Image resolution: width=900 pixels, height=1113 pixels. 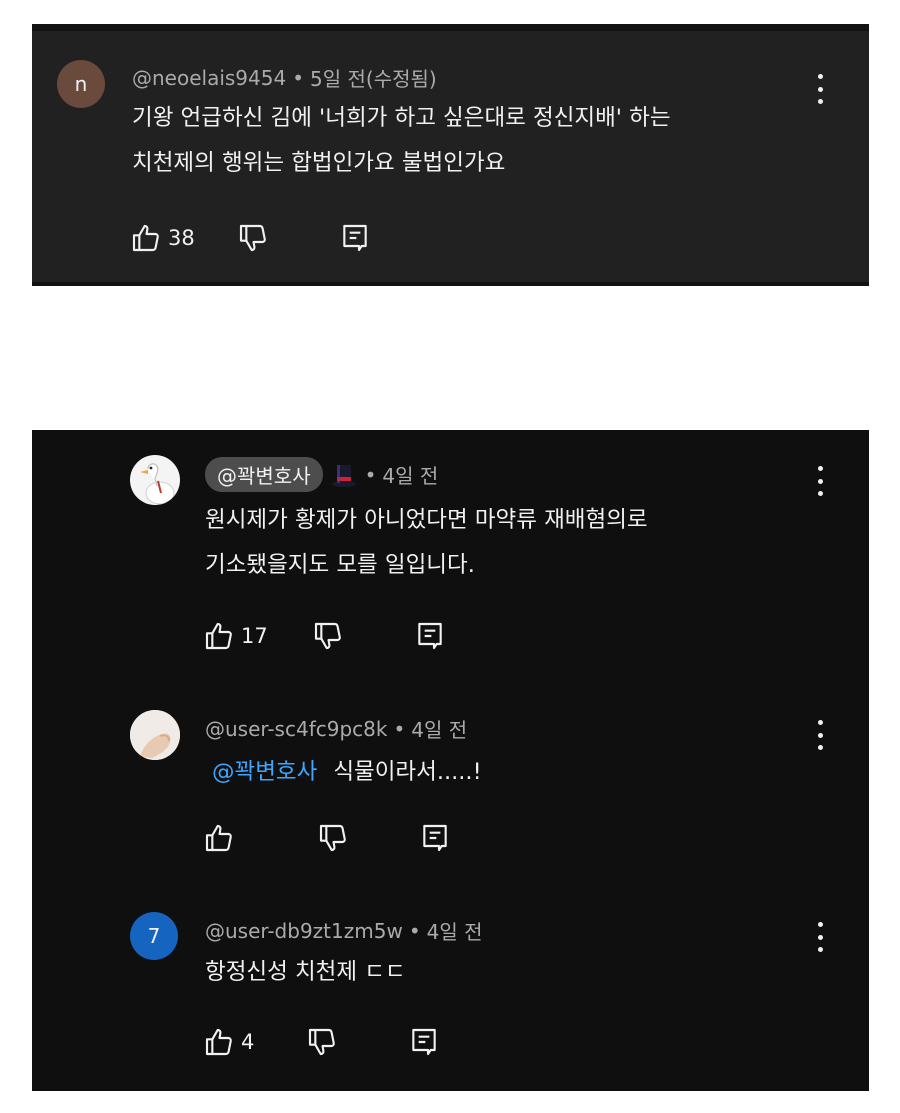 I want to click on comment-line: 항정신성 치천제 ㄷㄷ, so click(x=305, y=972).